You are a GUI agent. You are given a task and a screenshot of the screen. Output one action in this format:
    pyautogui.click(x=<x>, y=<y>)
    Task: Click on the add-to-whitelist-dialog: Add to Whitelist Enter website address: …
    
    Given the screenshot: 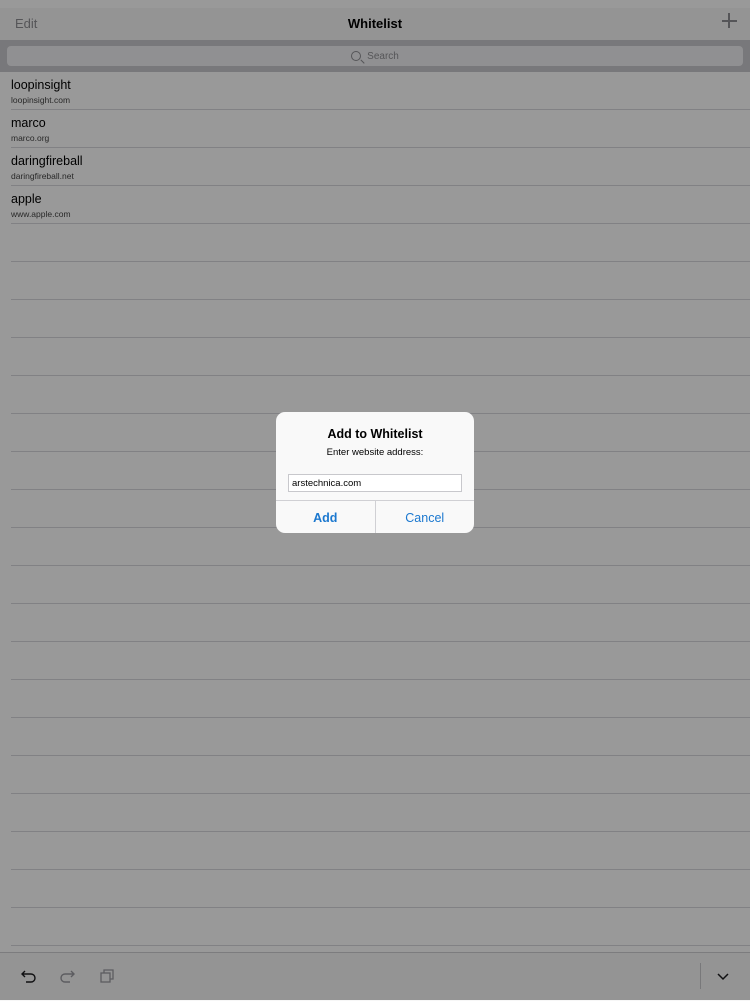 What is the action you would take?
    pyautogui.click(x=375, y=472)
    